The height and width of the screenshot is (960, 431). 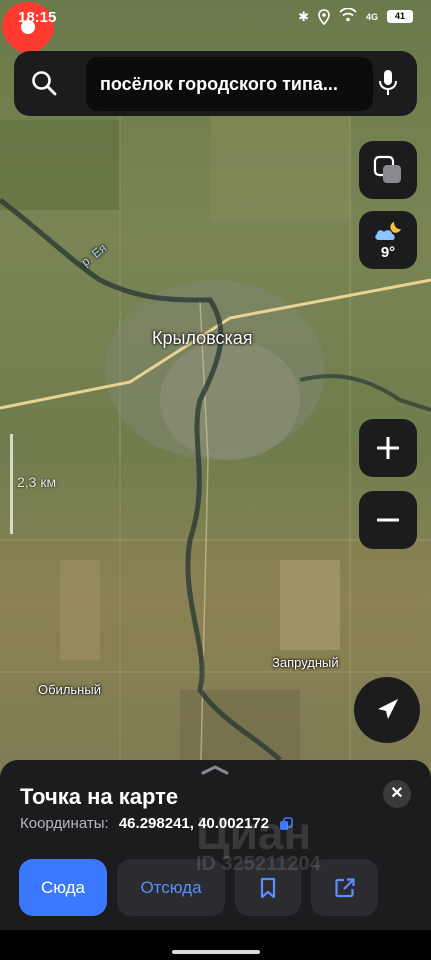 I want to click on close-button: ✕, so click(x=397, y=794).